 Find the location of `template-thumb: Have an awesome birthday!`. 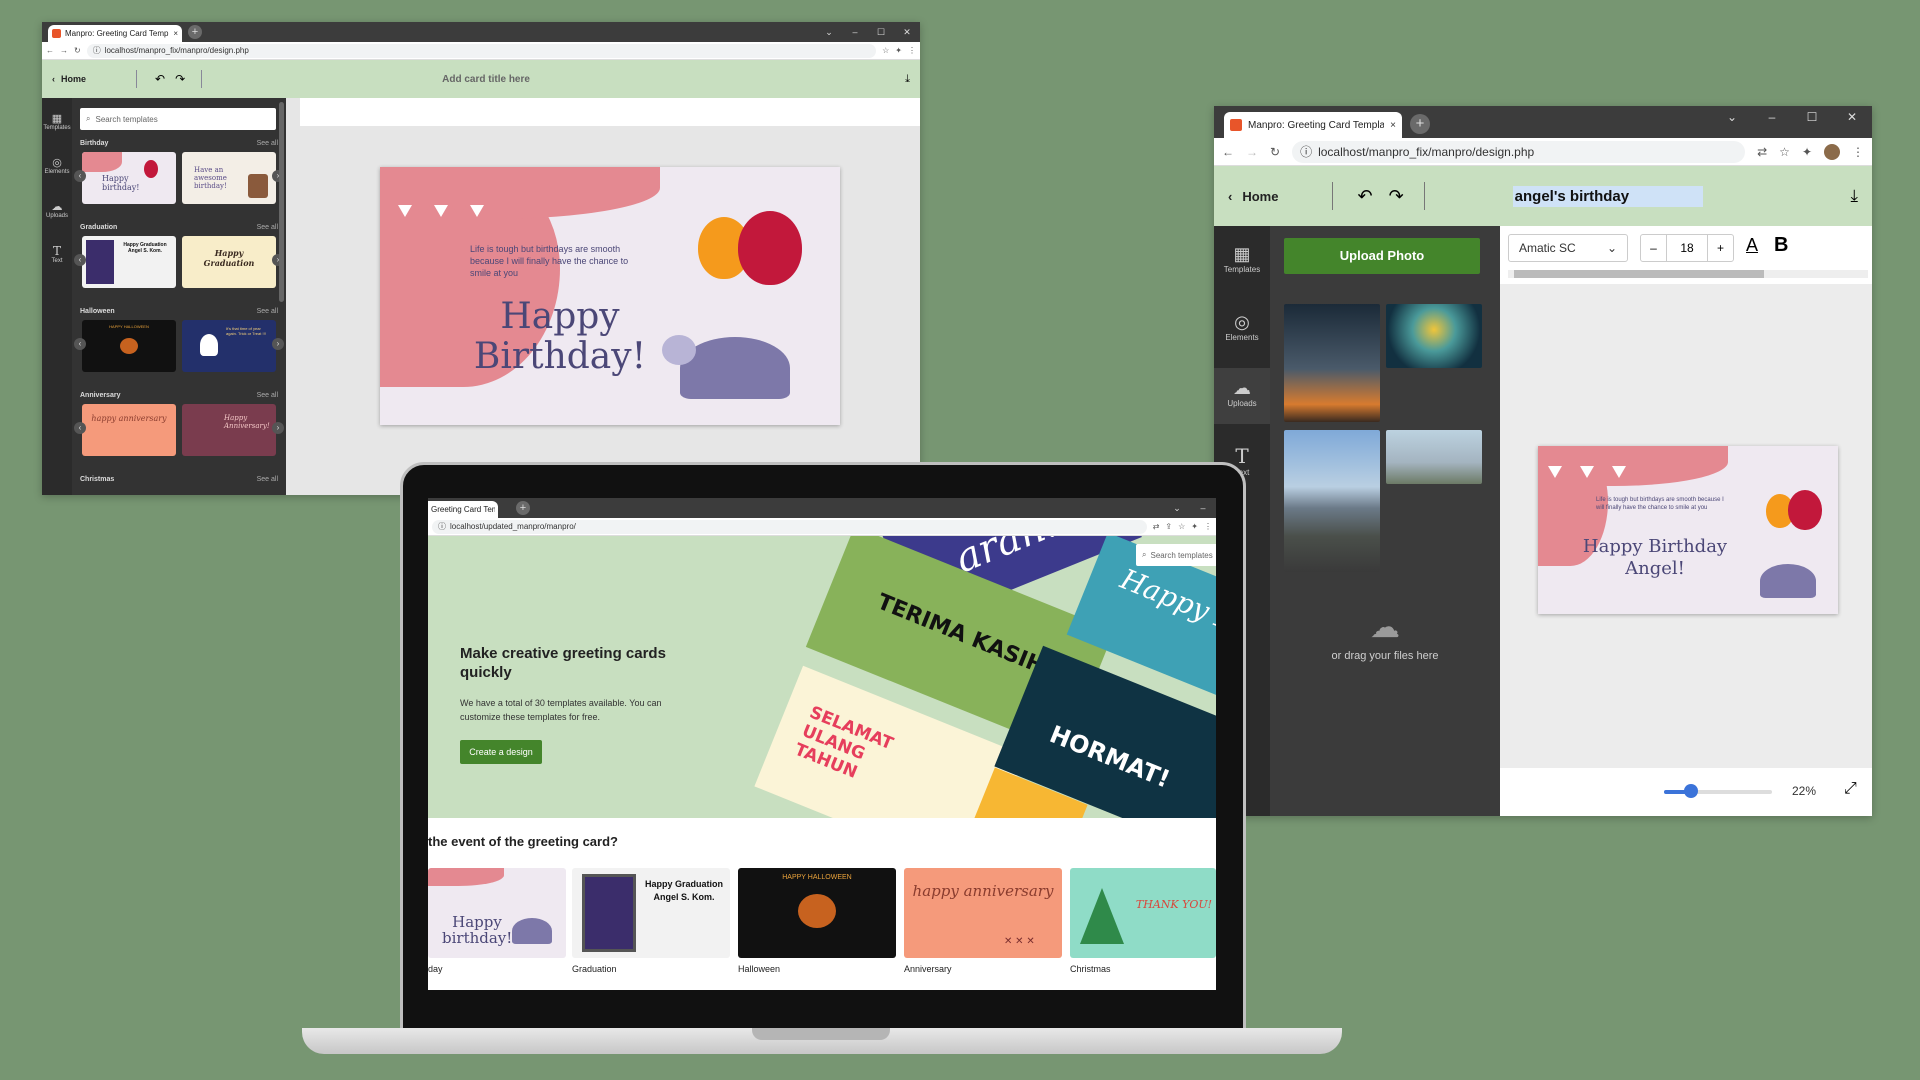

template-thumb: Have an awesome birthday! is located at coordinates (229, 178).